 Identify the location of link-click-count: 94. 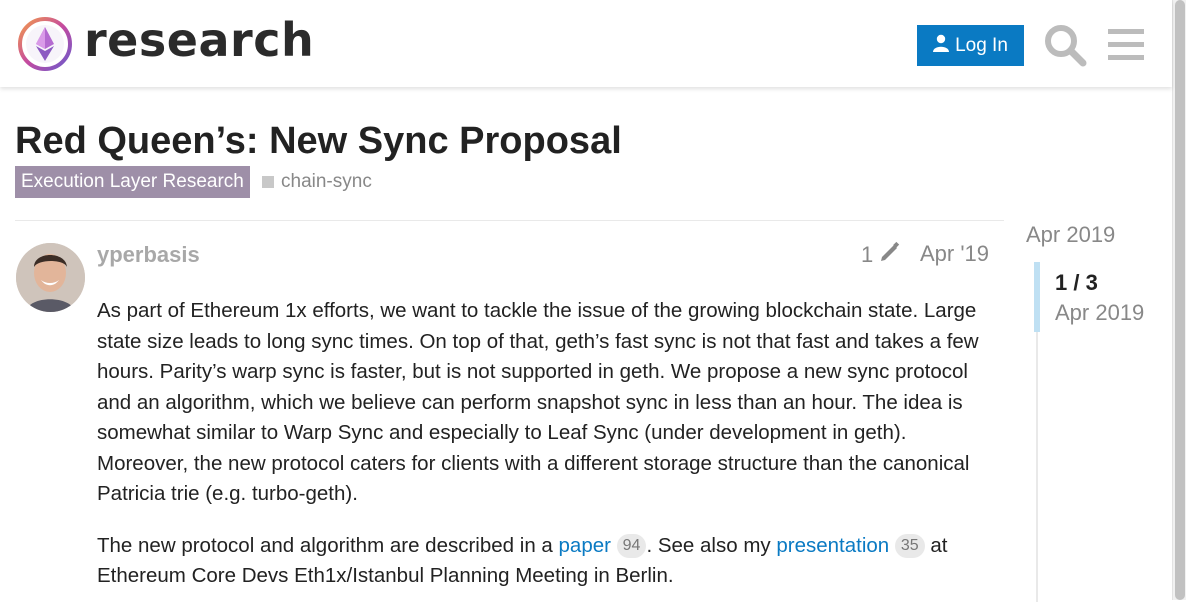
(631, 545).